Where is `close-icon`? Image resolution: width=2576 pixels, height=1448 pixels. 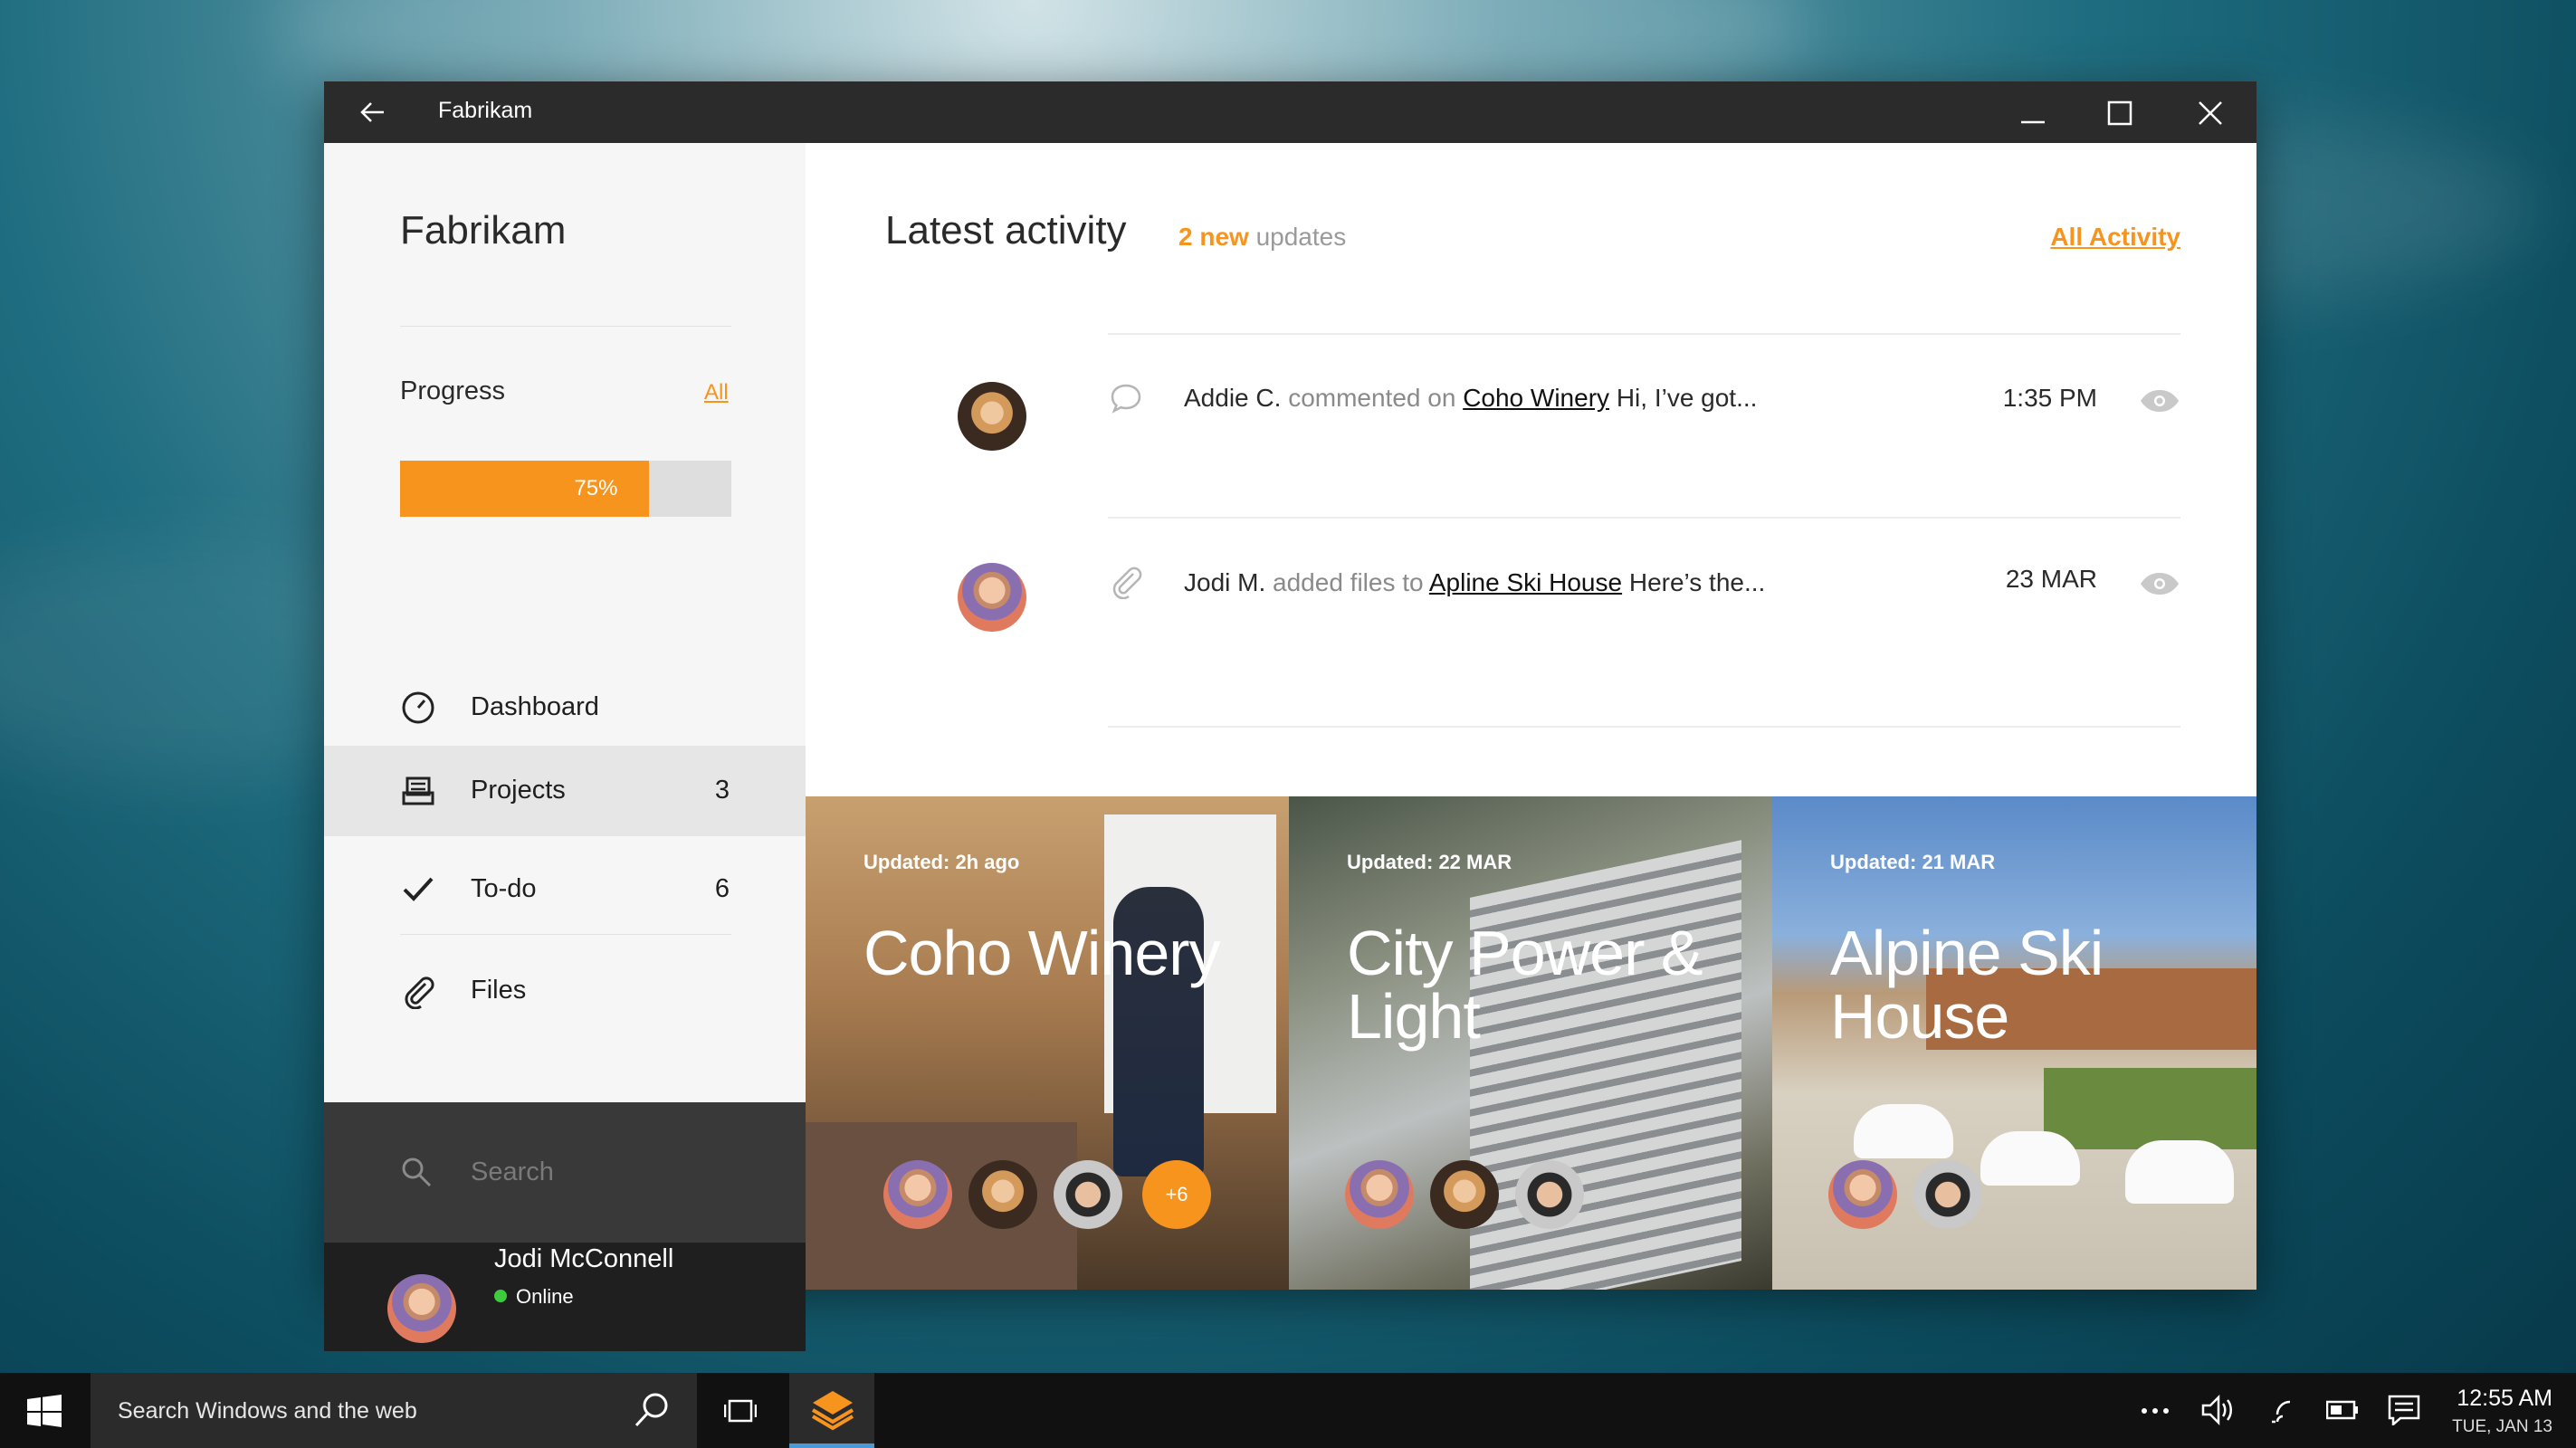
close-icon is located at coordinates (2210, 113).